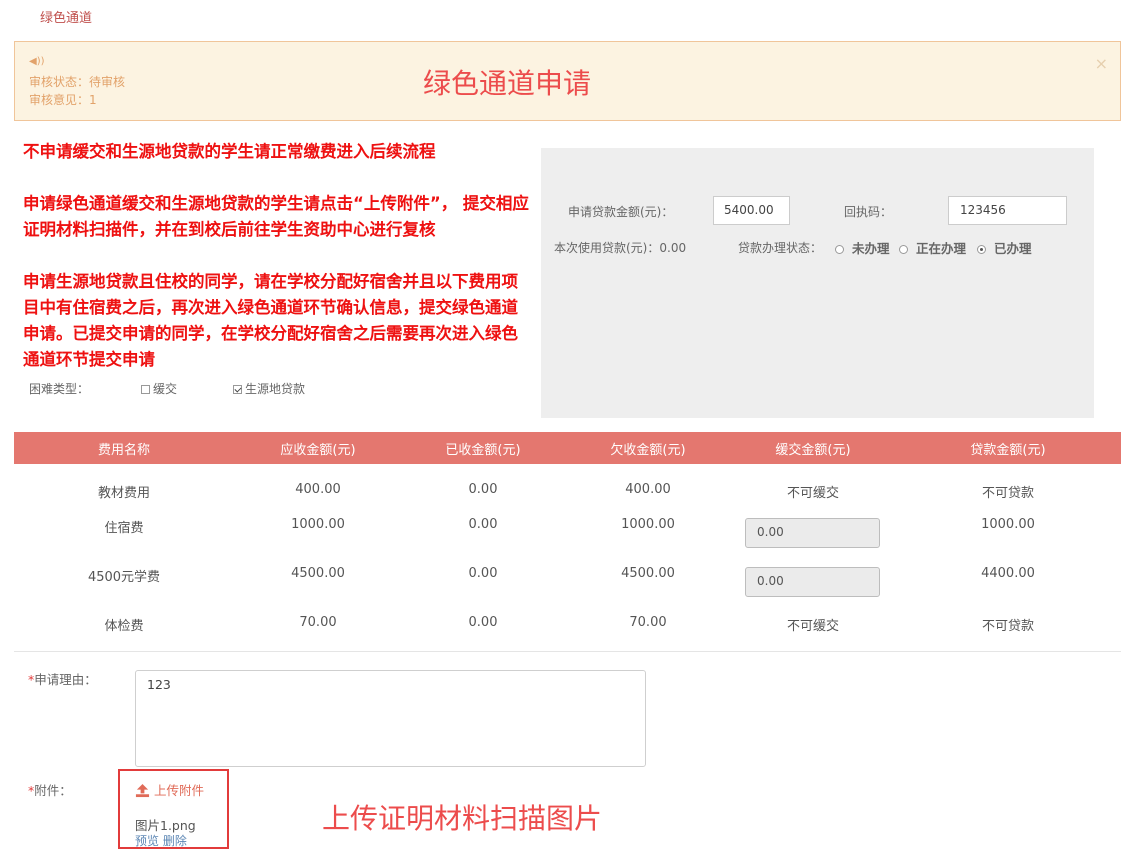 This screenshot has width=1135, height=849. What do you see at coordinates (648, 524) in the screenshot?
I see `owed-amount: 1000.00` at bounding box center [648, 524].